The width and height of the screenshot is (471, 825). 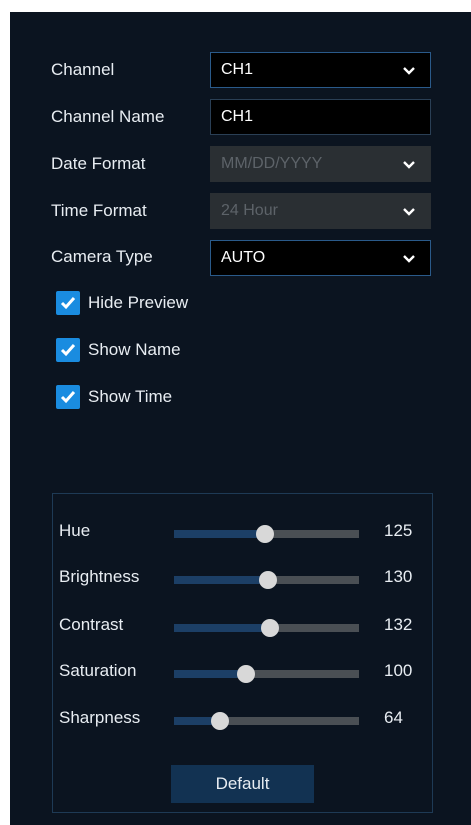 What do you see at coordinates (320, 258) in the screenshot?
I see `camera-type-select: AUTO` at bounding box center [320, 258].